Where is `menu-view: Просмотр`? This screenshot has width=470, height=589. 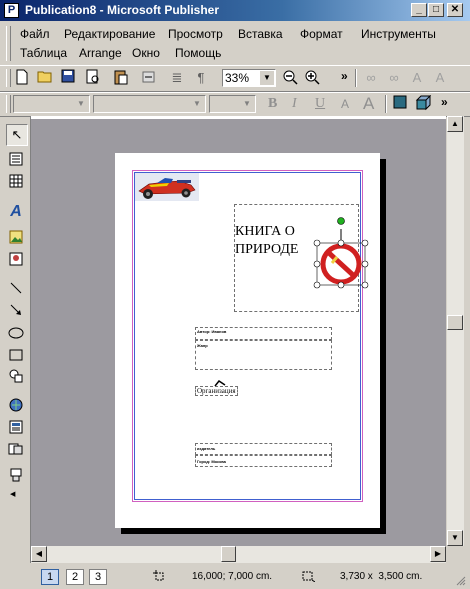
menu-view: Просмотр is located at coordinates (195, 34).